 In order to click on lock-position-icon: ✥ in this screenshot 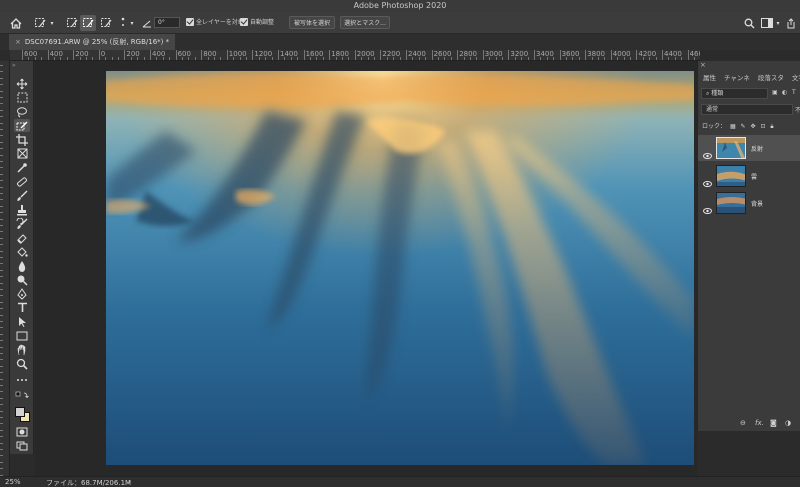, I will do `click(752, 126)`.